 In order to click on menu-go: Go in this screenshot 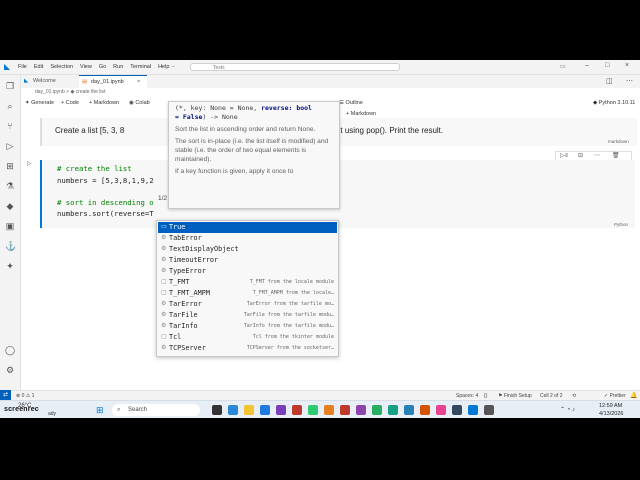, I will do `click(102, 67)`.